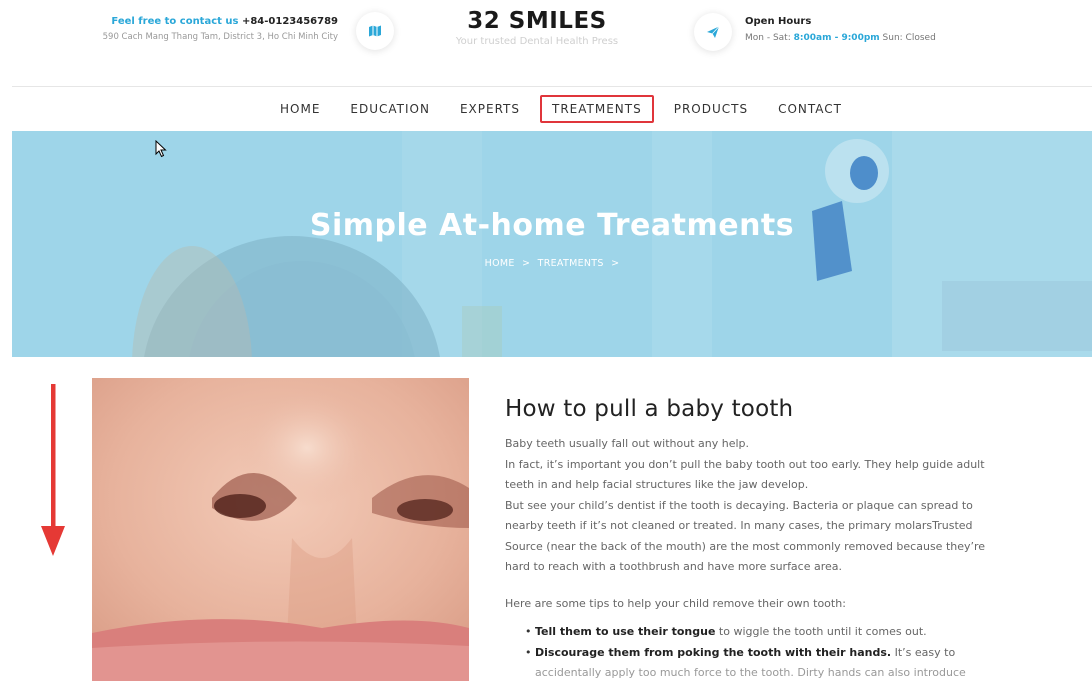 This screenshot has height=681, width=1092. Describe the element at coordinates (300, 109) in the screenshot. I see `nav-home: HOME` at that location.